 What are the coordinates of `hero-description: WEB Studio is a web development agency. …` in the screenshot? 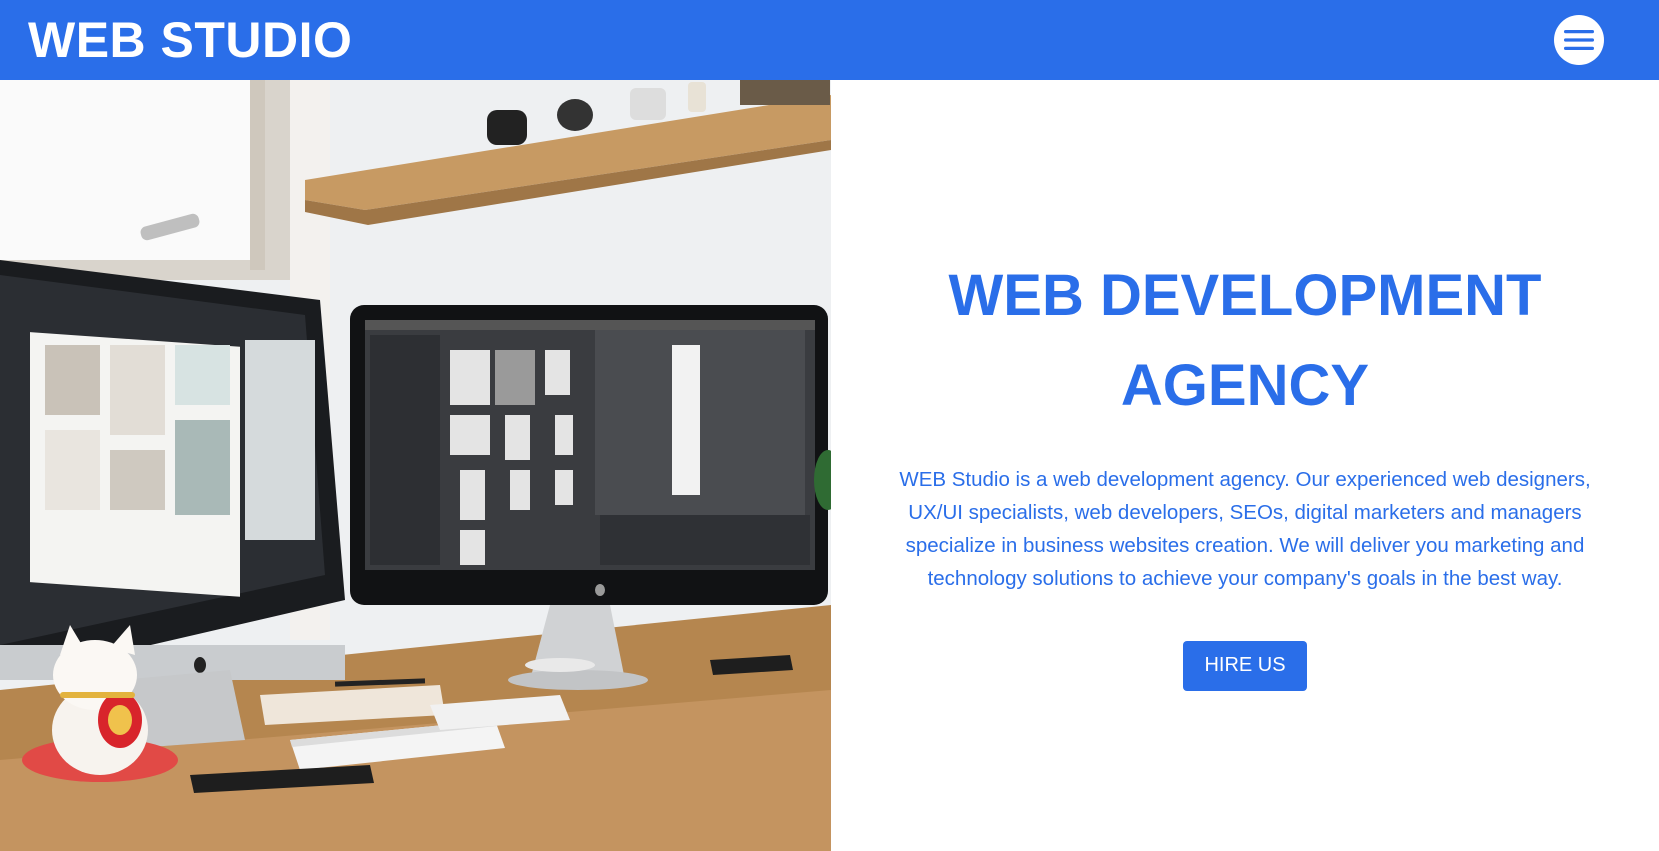 It's located at (1245, 528).